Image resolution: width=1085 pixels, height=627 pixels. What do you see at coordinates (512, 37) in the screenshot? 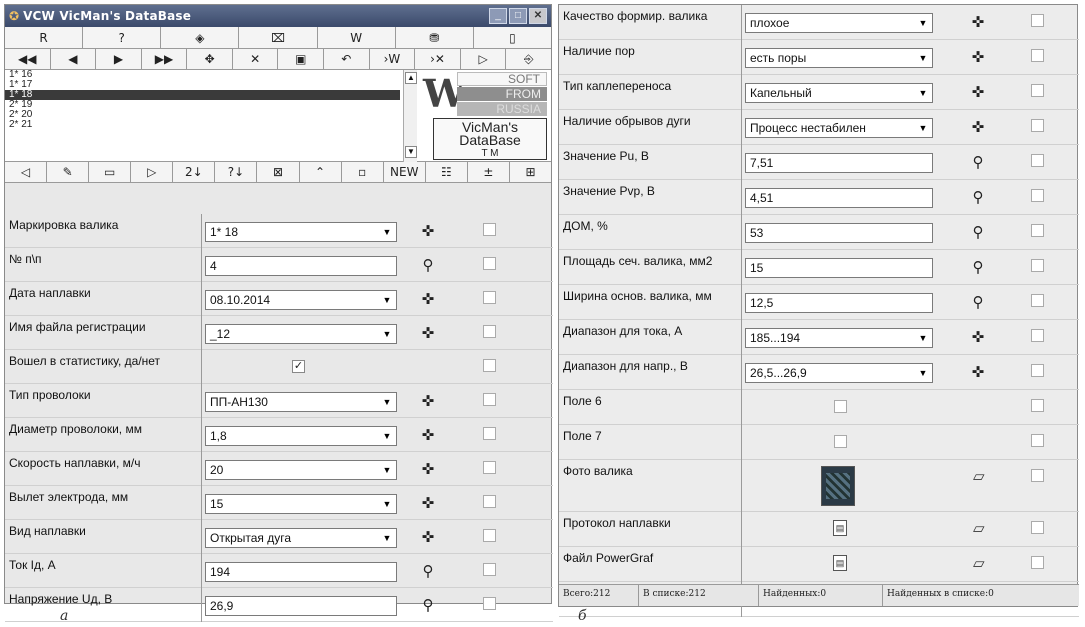
I see `toolbar1-button-6: ▯` at bounding box center [512, 37].